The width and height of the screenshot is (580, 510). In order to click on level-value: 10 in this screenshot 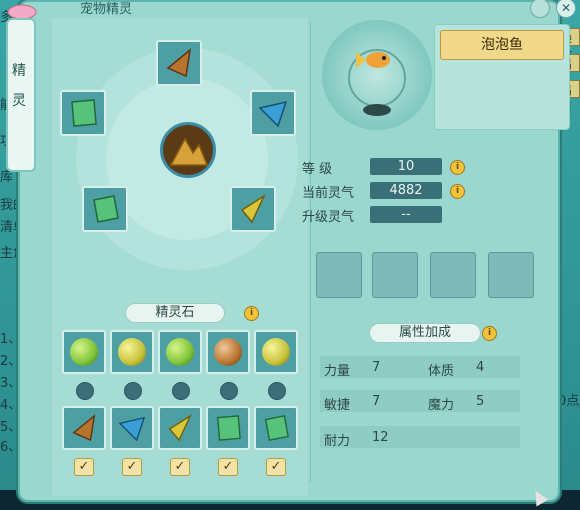, I will do `click(406, 166)`.